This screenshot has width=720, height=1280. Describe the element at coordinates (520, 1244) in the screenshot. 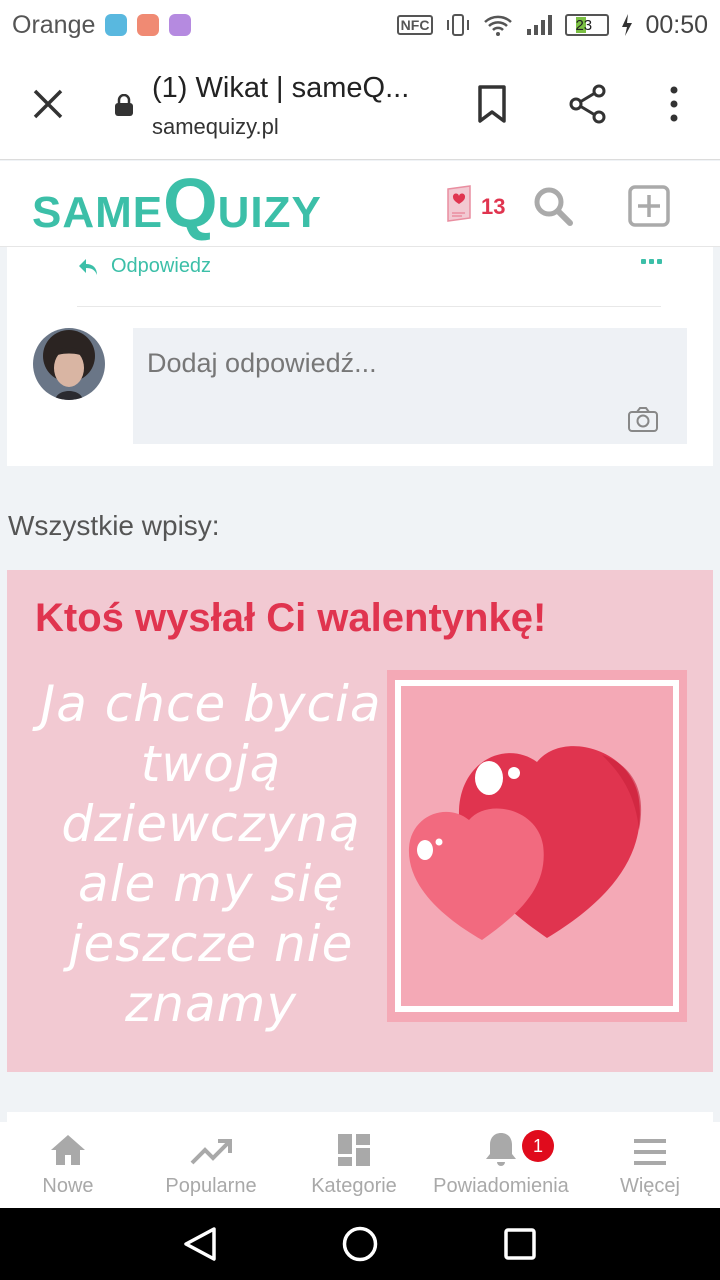

I see `recent-apps-icon` at that location.